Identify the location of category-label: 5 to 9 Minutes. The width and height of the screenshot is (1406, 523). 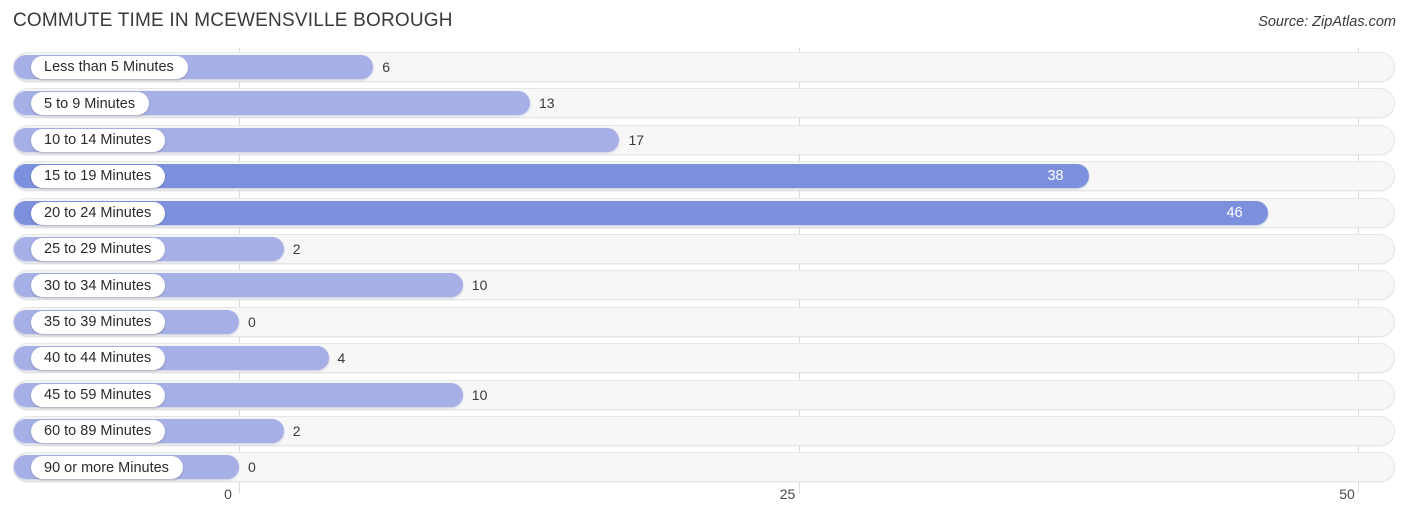
(90, 103).